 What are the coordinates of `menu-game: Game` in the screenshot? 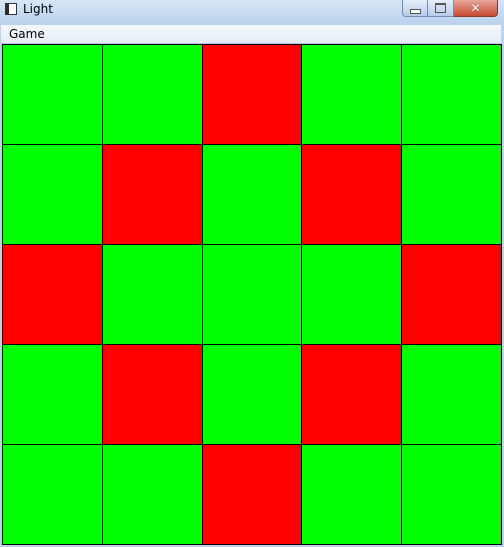 It's located at (27, 34).